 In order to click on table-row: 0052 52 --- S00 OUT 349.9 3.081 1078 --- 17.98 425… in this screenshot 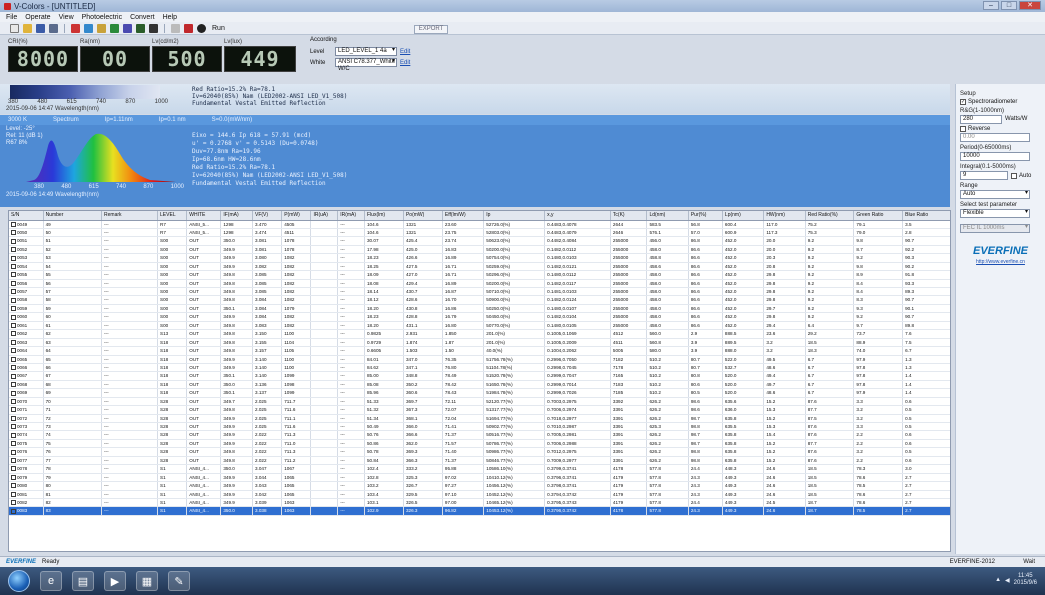, I will do `click(479, 250)`.